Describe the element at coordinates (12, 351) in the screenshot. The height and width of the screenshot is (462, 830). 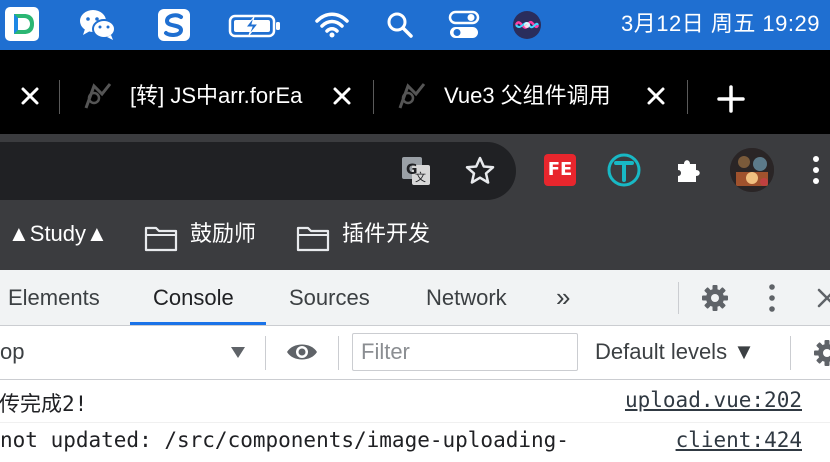
I see `context-selector-value: op` at that location.